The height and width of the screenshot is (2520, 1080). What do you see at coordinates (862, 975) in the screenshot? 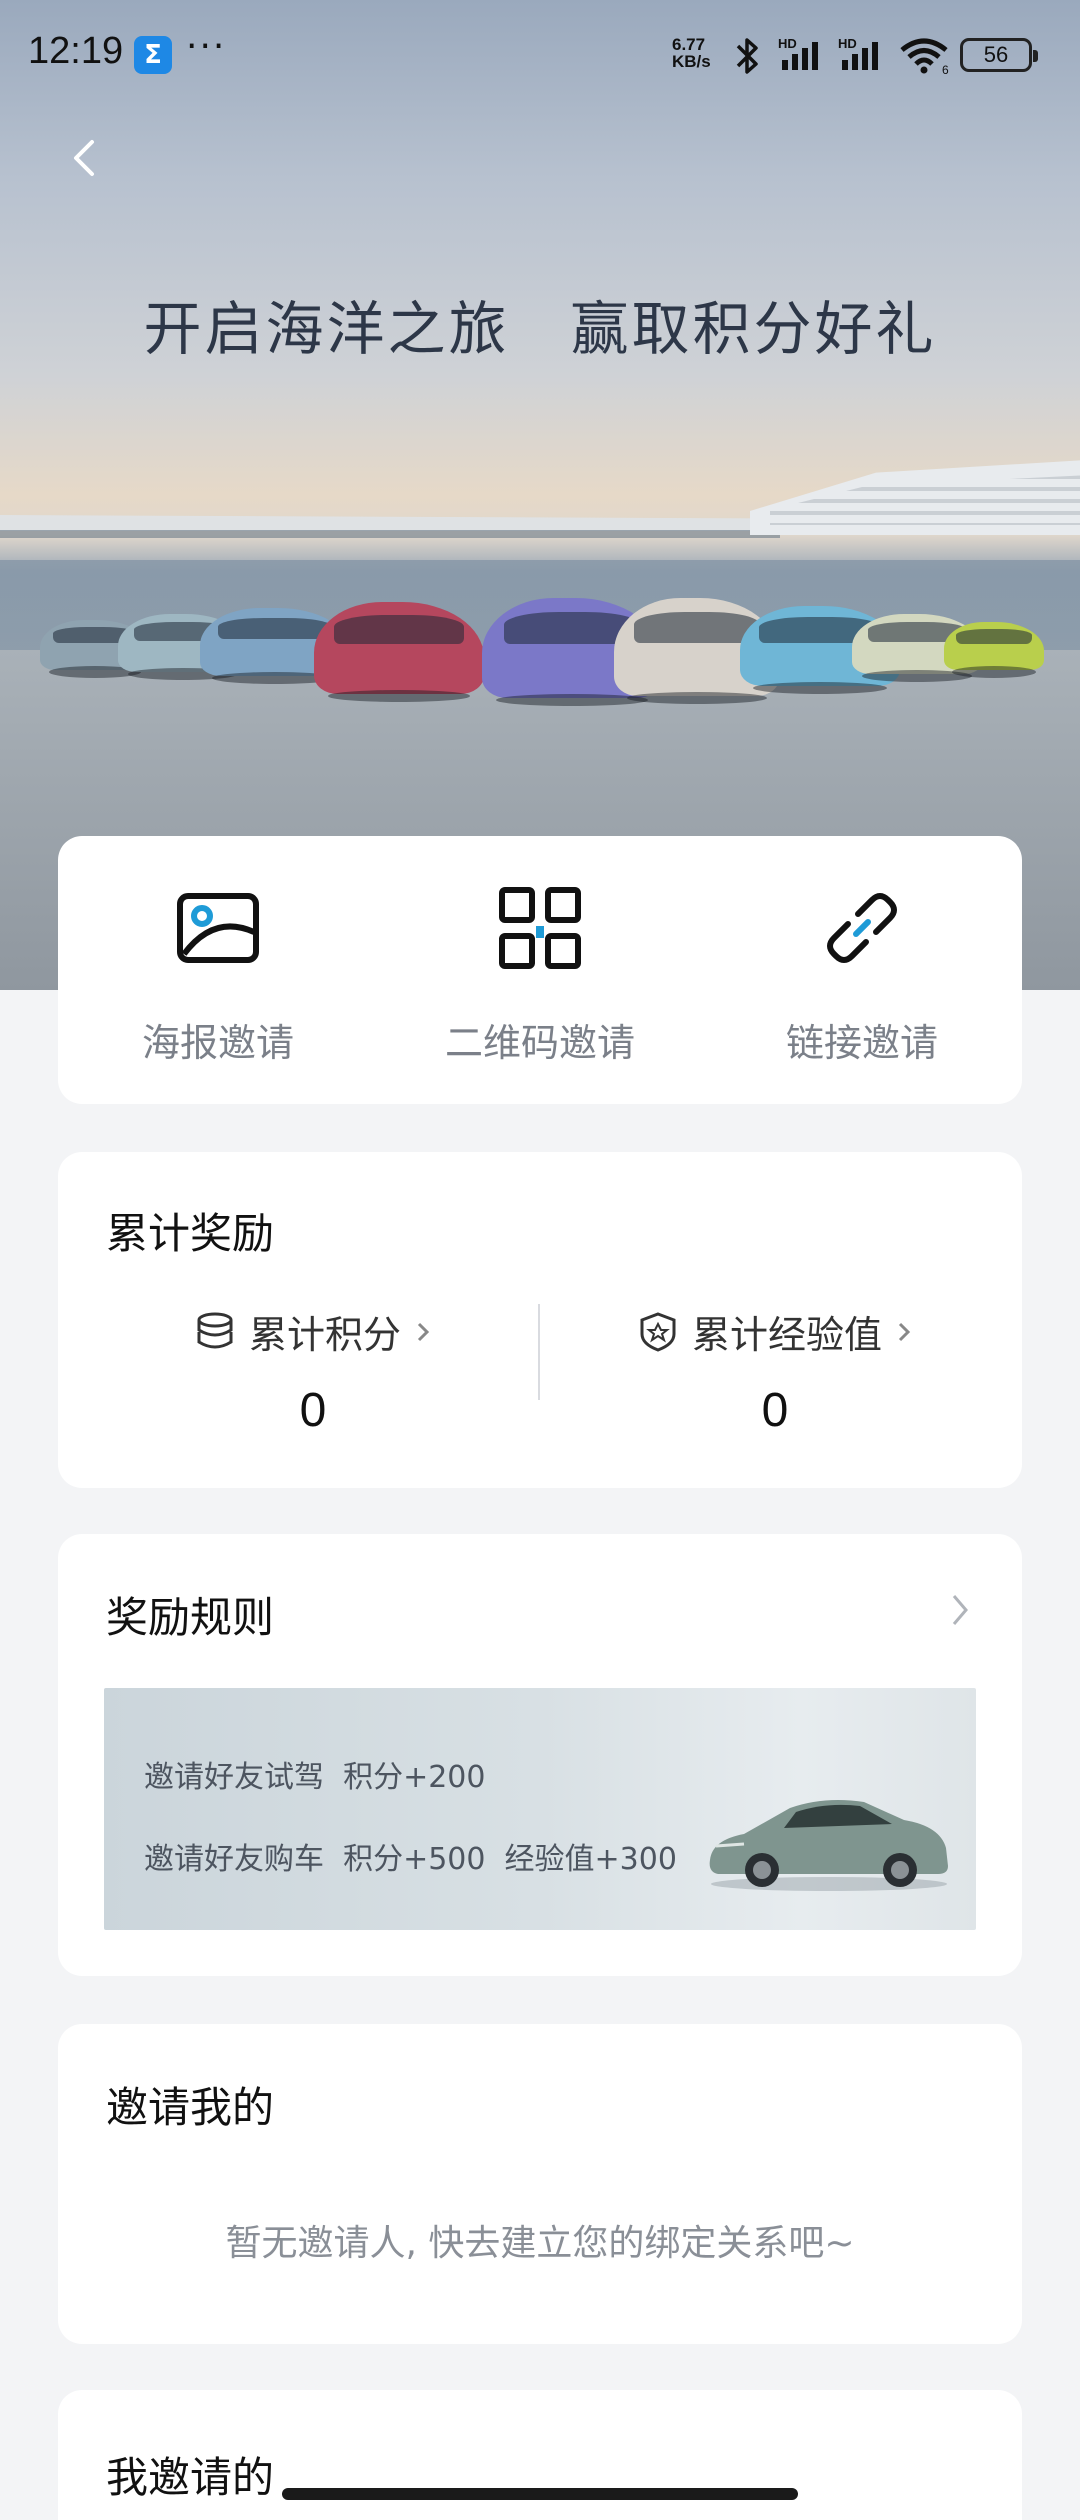
I see `link-invite-button: 链接邀请` at bounding box center [862, 975].